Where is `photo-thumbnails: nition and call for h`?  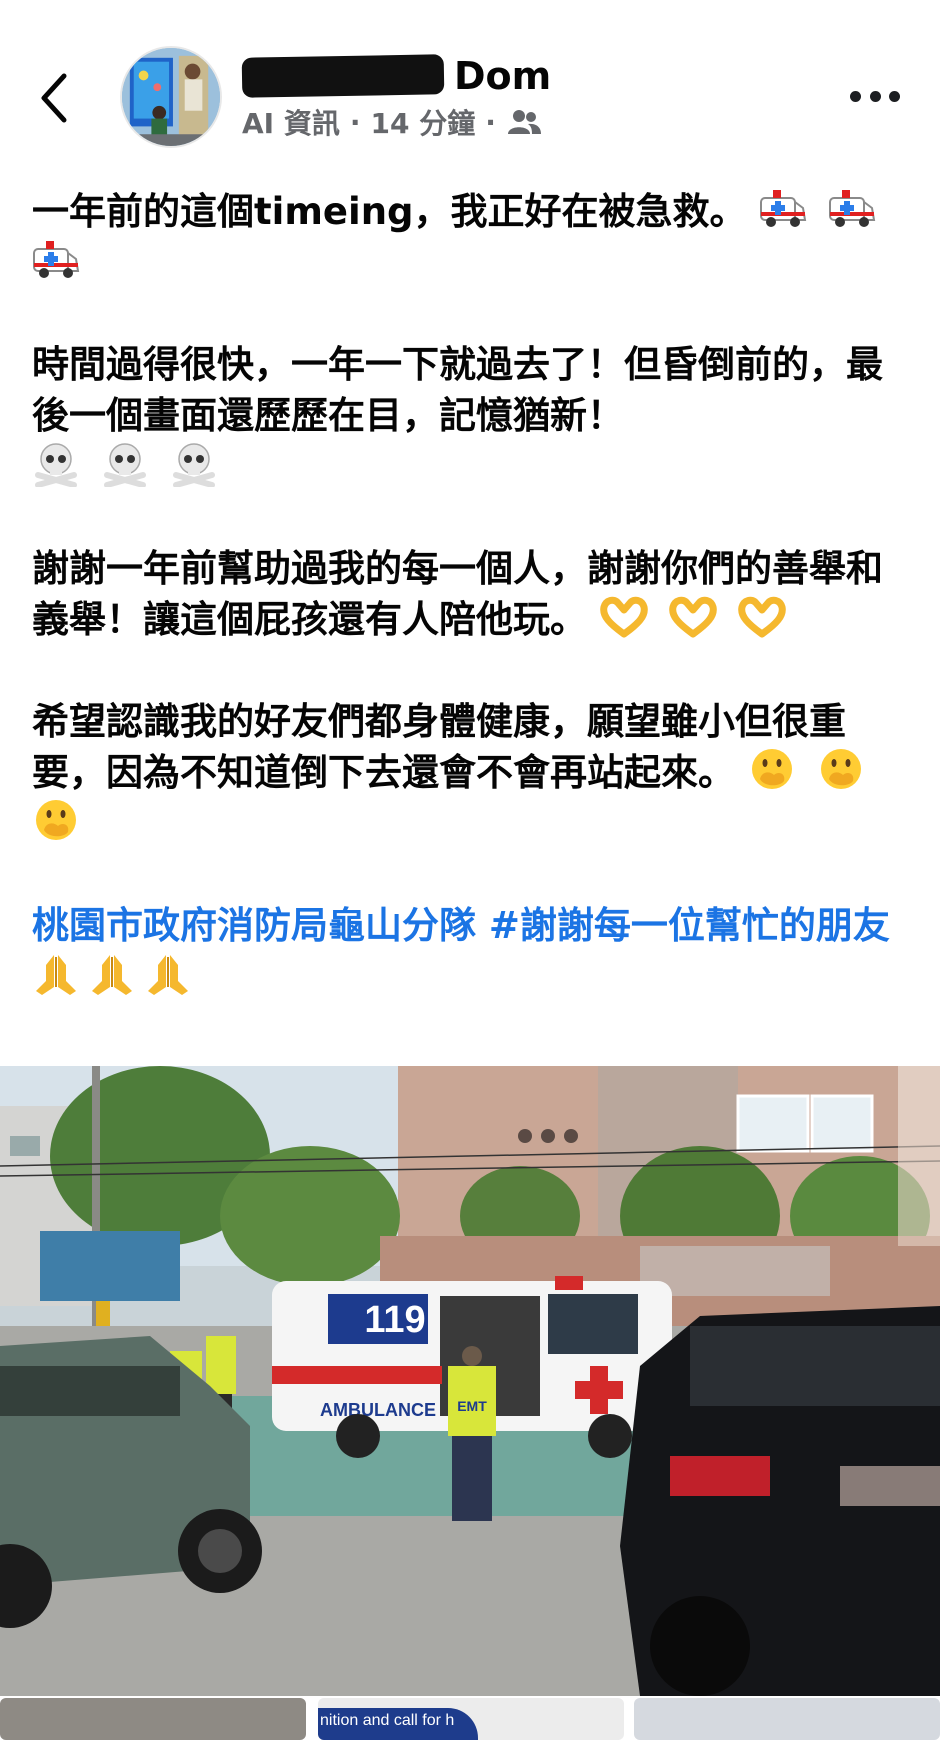
photo-thumbnails: nition and call for h is located at coordinates (470, 1719).